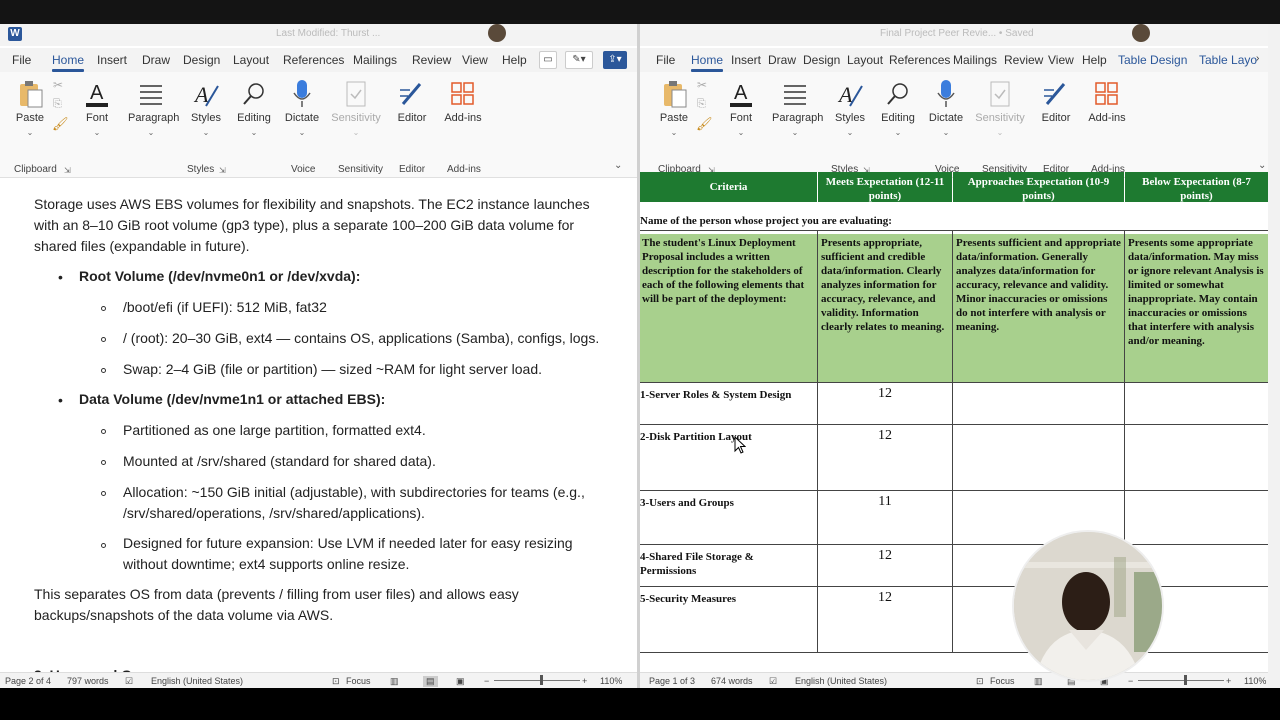 The image size is (1280, 720). Describe the element at coordinates (640, 704) in the screenshot. I see `os-bottom-bar` at that location.